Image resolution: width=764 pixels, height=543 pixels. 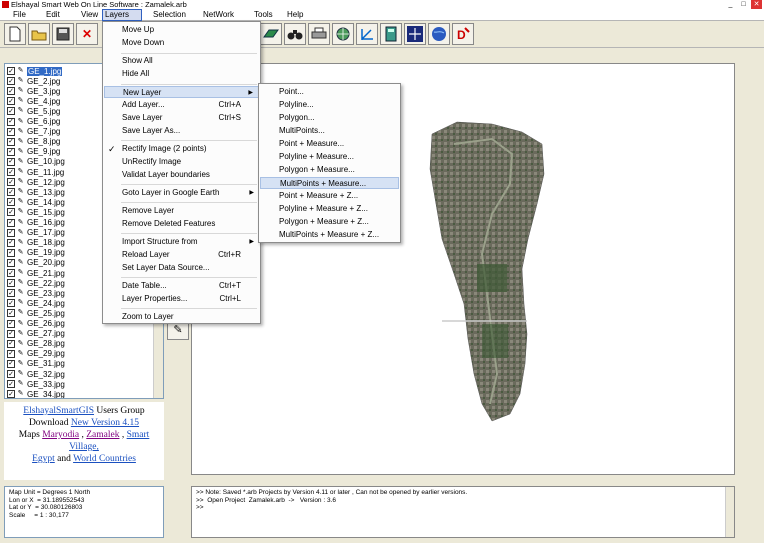 What do you see at coordinates (33, 91) in the screenshot?
I see `layer-row: ✓ ✎ GE_3.jpg` at bounding box center [33, 91].